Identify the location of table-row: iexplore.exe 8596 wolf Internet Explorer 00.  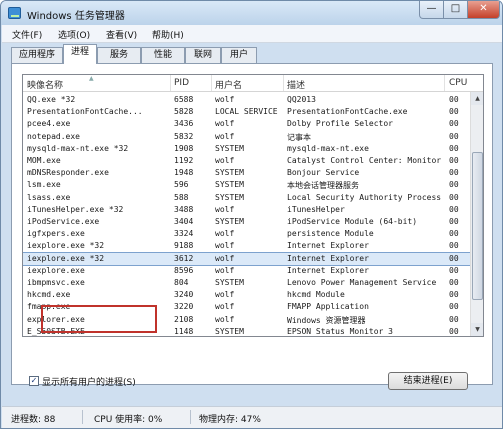
(247, 271).